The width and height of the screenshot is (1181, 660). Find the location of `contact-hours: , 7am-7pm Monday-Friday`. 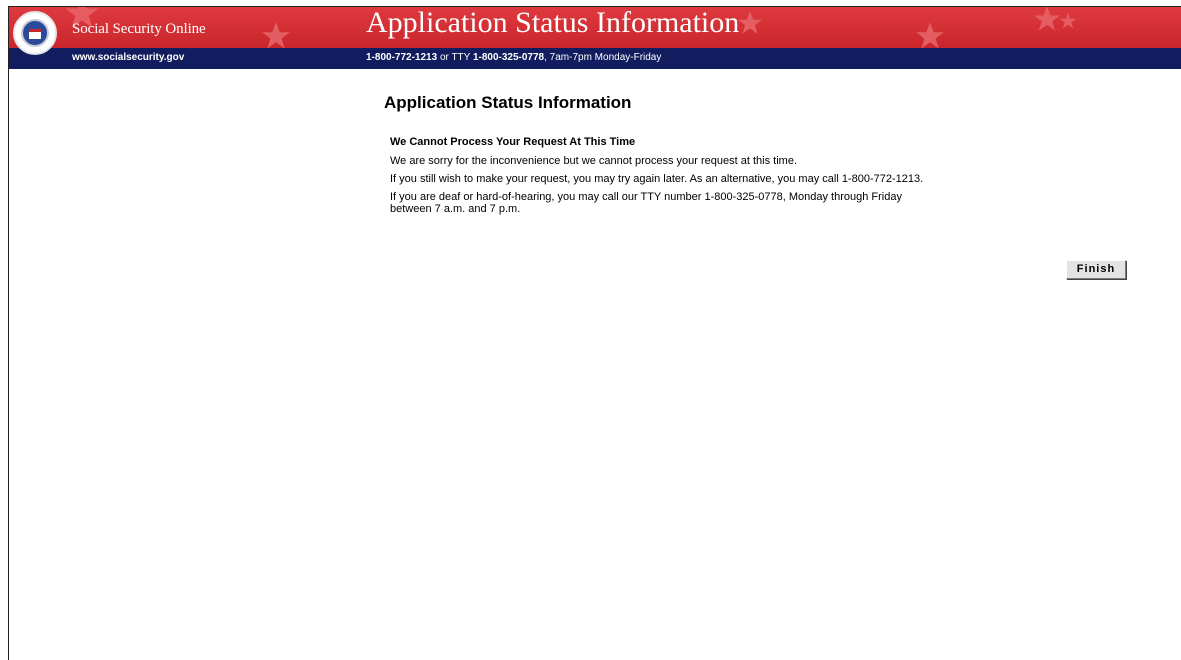

contact-hours: , 7am-7pm Monday-Friday is located at coordinates (603, 57).